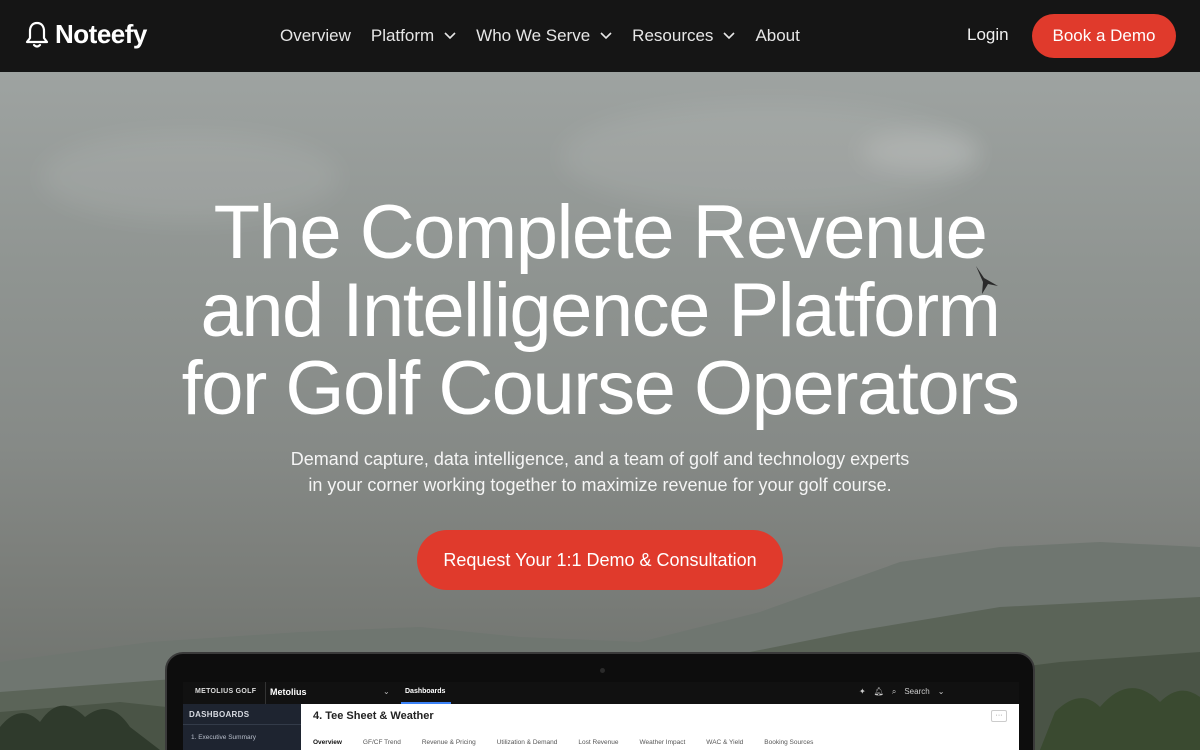 This screenshot has height=750, width=1200. Describe the element at coordinates (1104, 36) in the screenshot. I see `book-demo-button: Book a Demo` at that location.